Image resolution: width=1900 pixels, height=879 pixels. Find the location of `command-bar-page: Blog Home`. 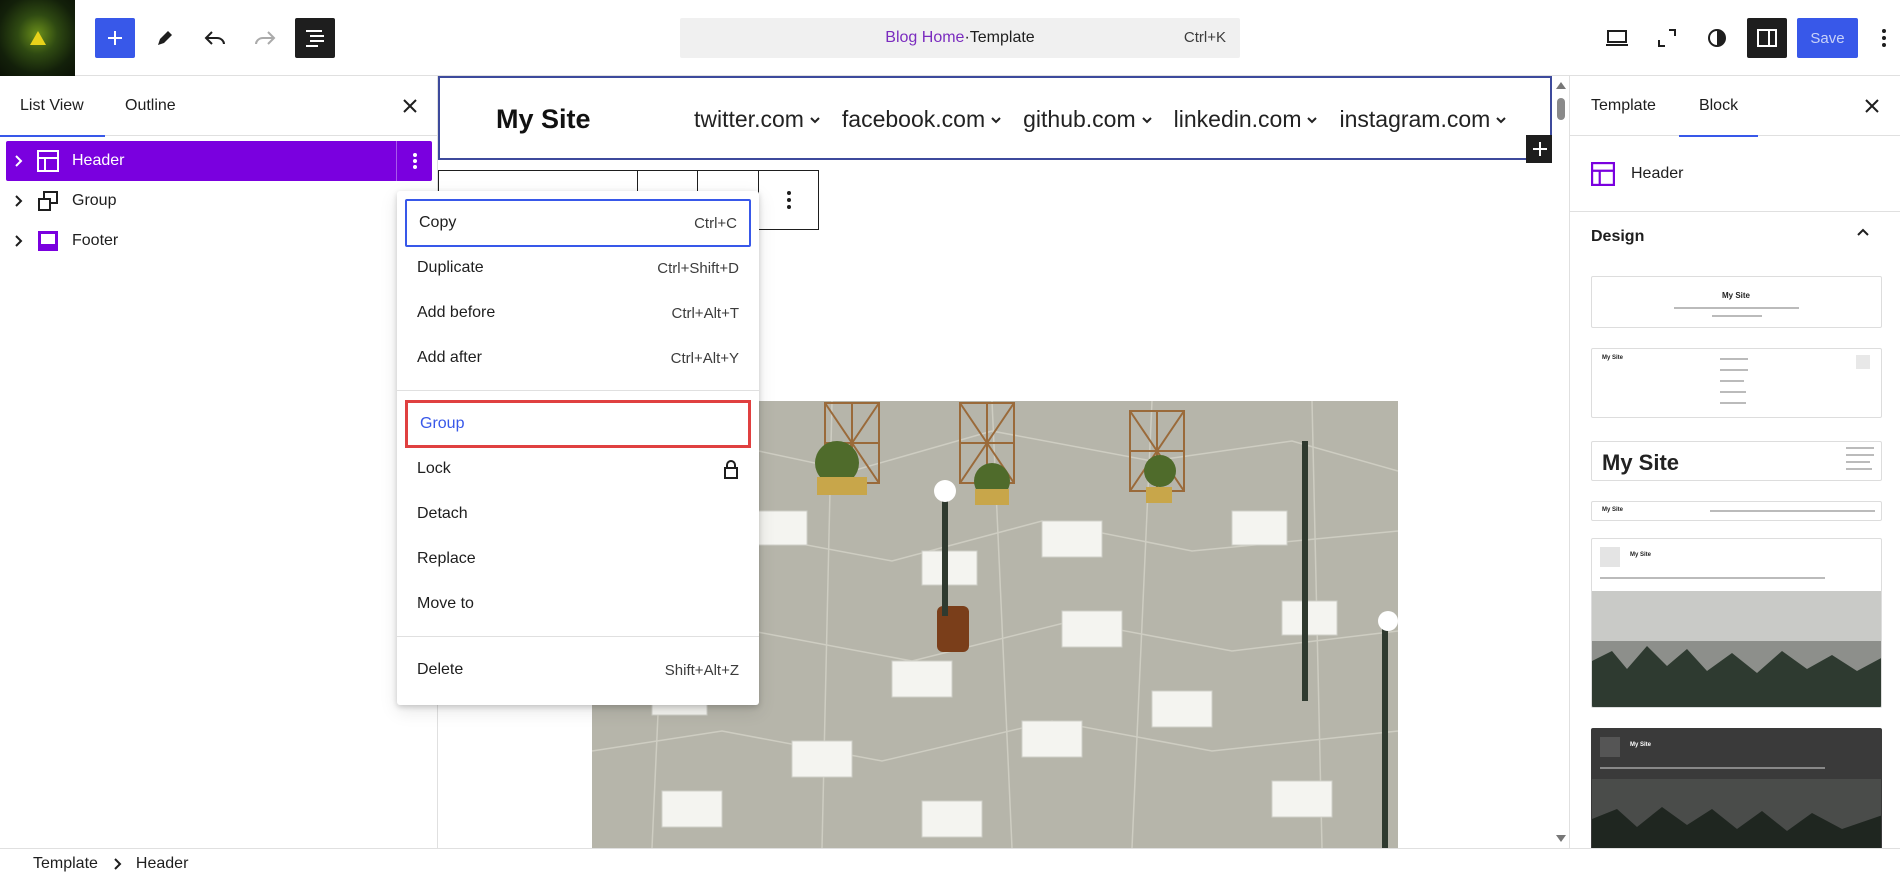

command-bar-page: Blog Home is located at coordinates (925, 37).